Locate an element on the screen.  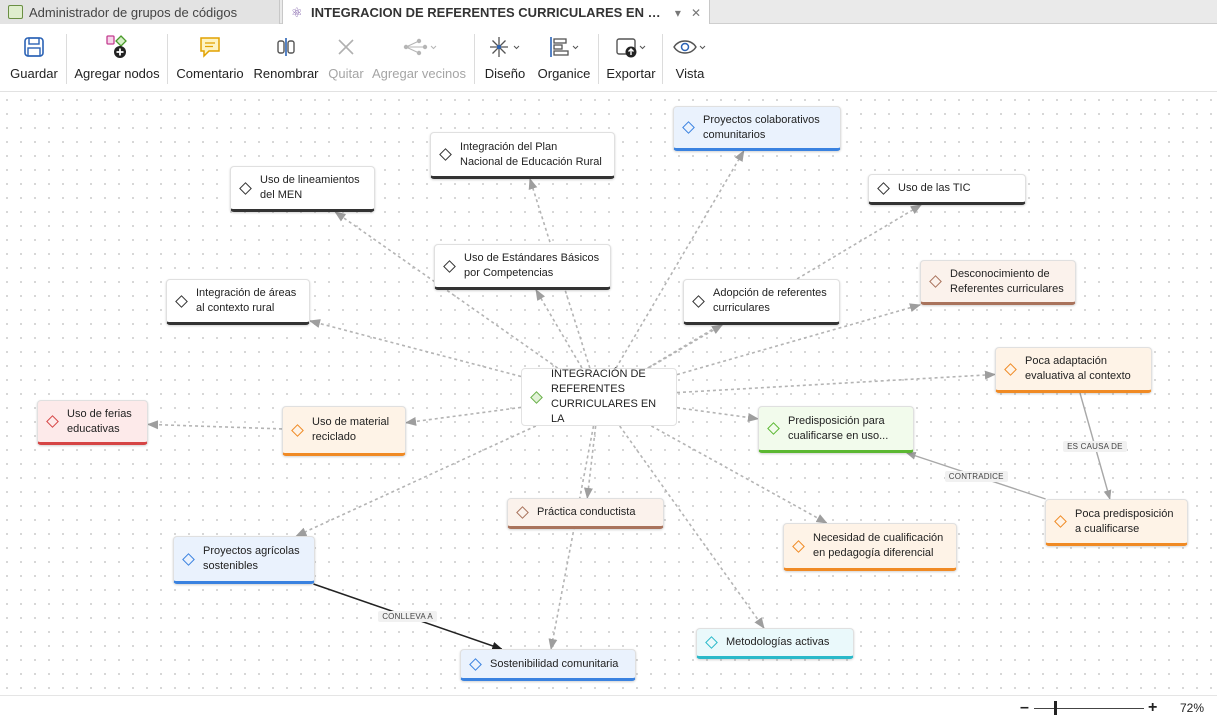
node-lin-men: Uso de lineamientos del MEN is located at coordinates (302, 189).